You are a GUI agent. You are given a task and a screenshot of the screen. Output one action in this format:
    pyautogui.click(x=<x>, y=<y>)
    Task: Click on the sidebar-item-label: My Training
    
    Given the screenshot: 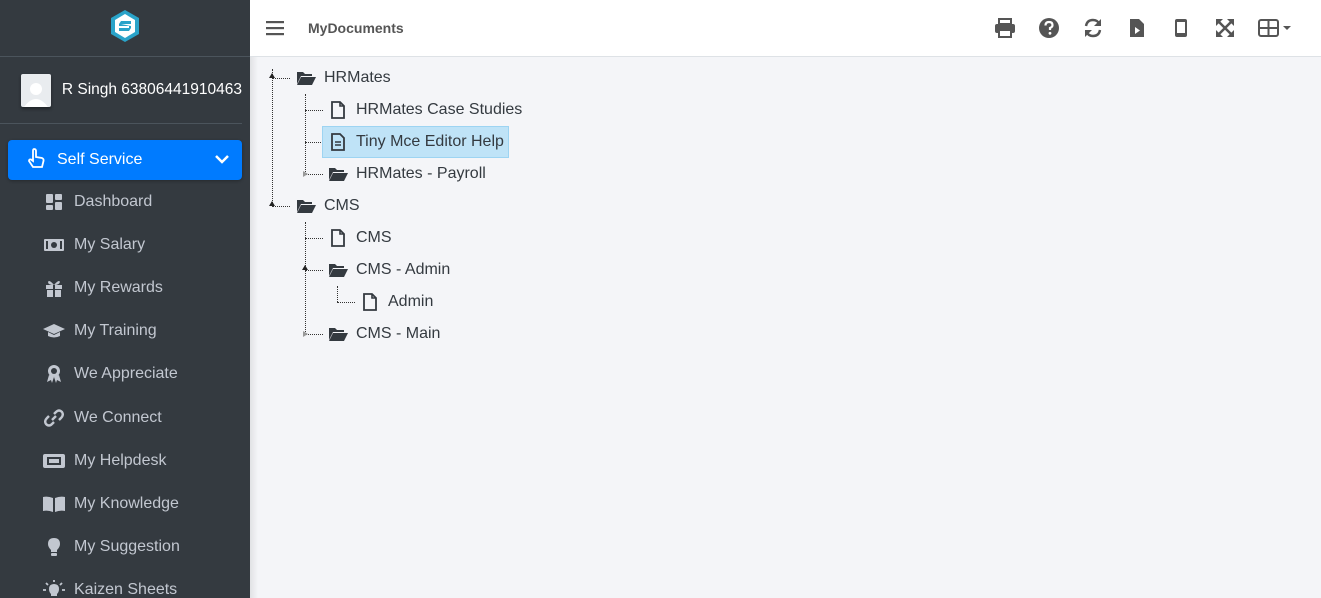 What is the action you would take?
    pyautogui.click(x=115, y=331)
    